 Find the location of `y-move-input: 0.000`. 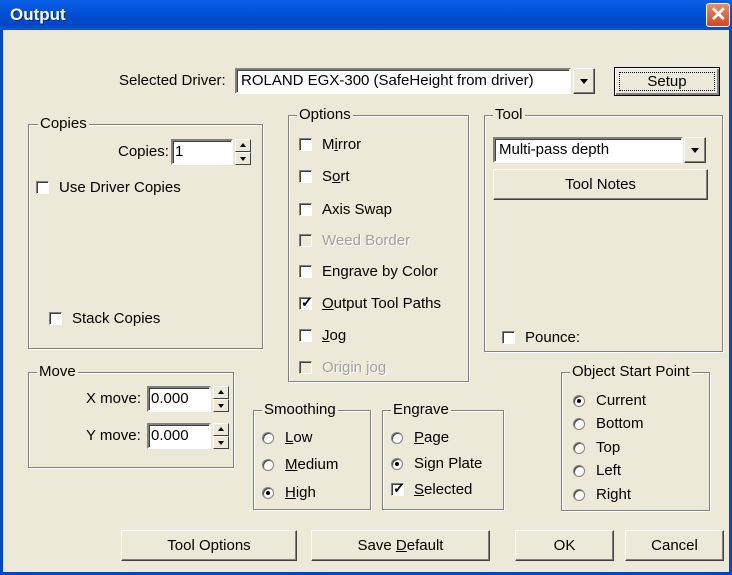

y-move-input: 0.000 is located at coordinates (179, 436).